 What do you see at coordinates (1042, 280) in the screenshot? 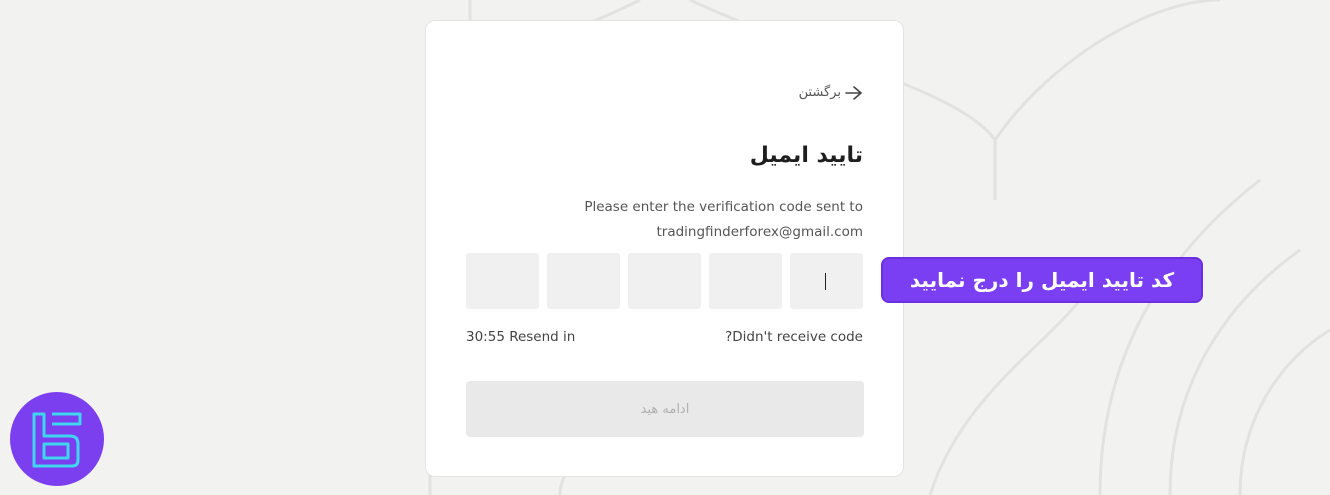
I see `annotation-callout: کد تایید ایمیل را درج نمایید` at bounding box center [1042, 280].